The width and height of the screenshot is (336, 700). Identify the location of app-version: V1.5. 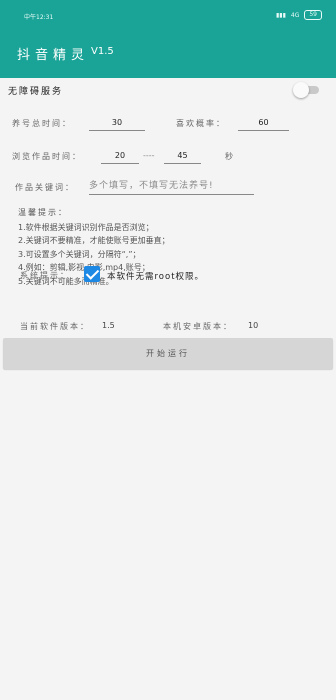
(102, 51).